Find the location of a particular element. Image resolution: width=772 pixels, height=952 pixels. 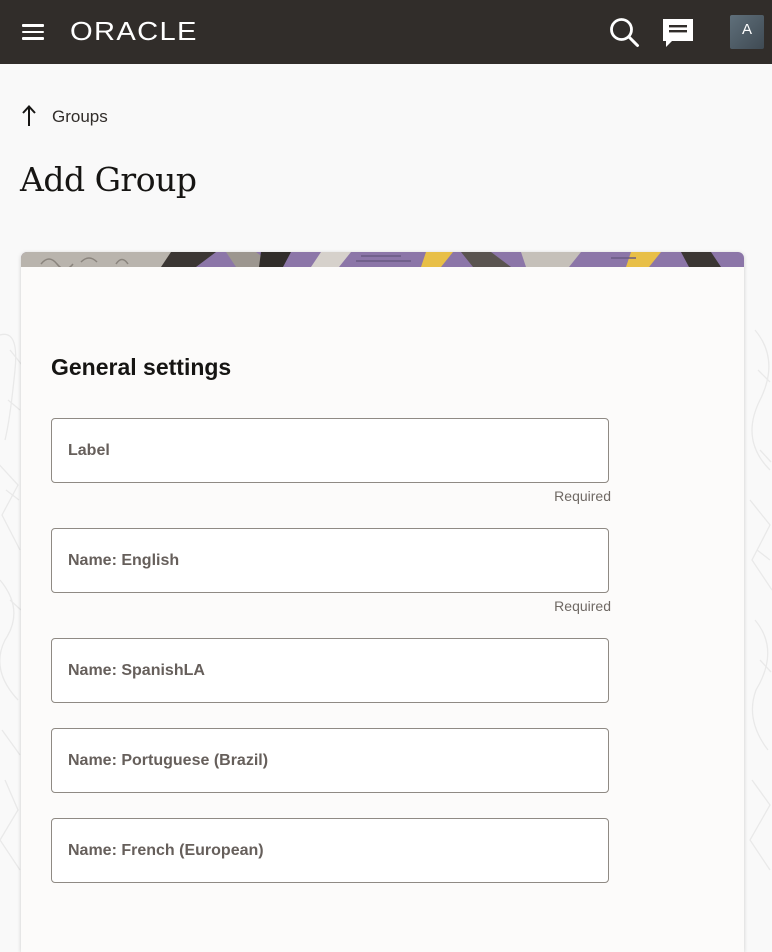

name-french-european-field: Name: French (European) is located at coordinates (330, 850).